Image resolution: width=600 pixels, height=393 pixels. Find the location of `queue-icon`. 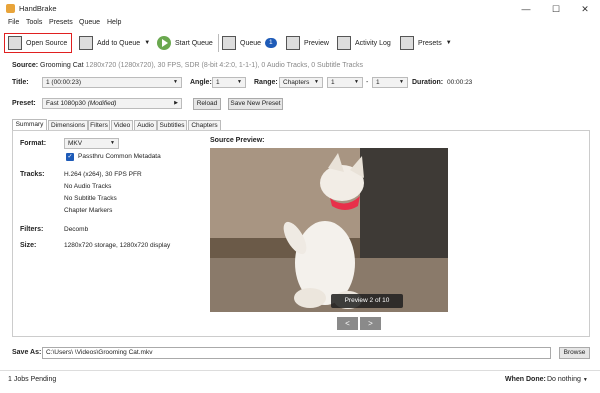

queue-icon is located at coordinates (229, 43).